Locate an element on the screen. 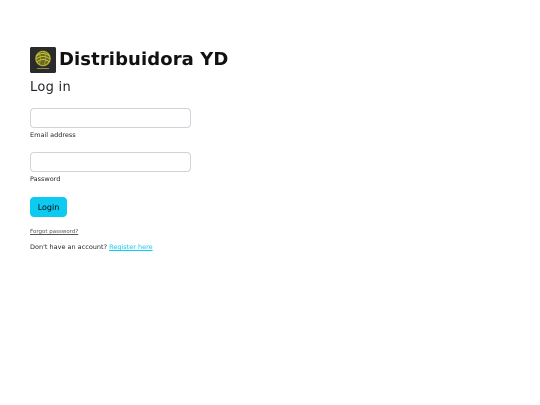 The height and width of the screenshot is (405, 540). email-field-group: Email address is located at coordinates (110, 124).